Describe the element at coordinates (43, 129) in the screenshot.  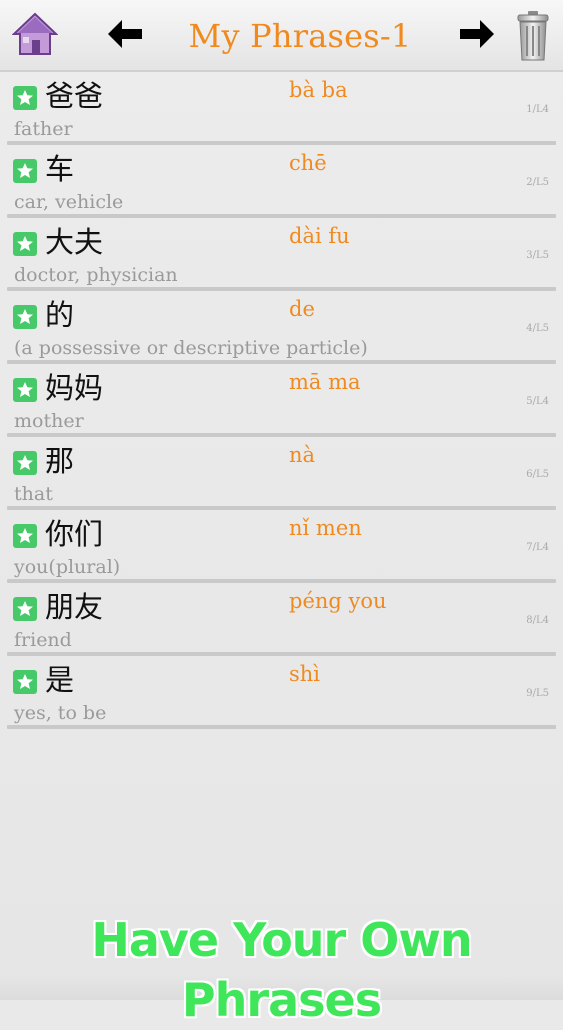
I see `phrase-meaning: father` at that location.